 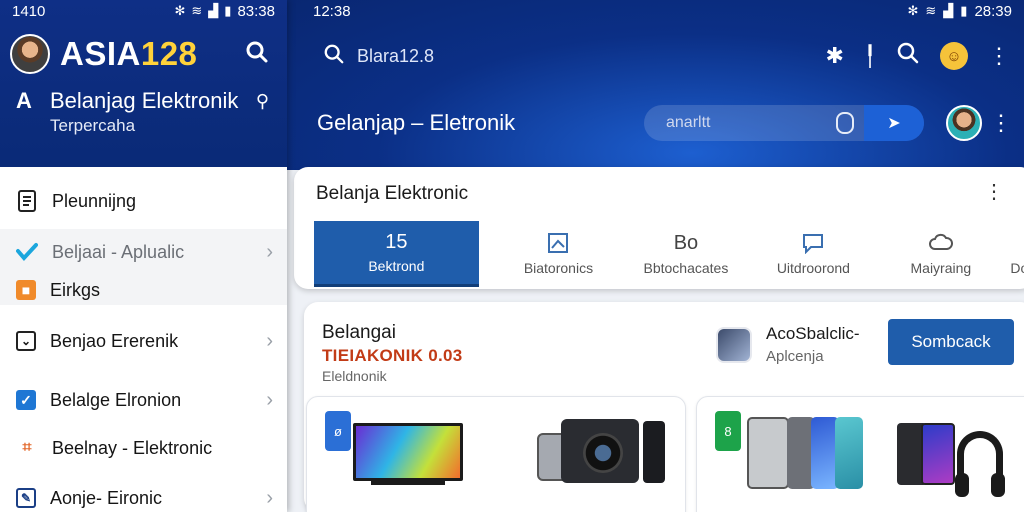 I want to click on headphones-image, so click(x=957, y=460).